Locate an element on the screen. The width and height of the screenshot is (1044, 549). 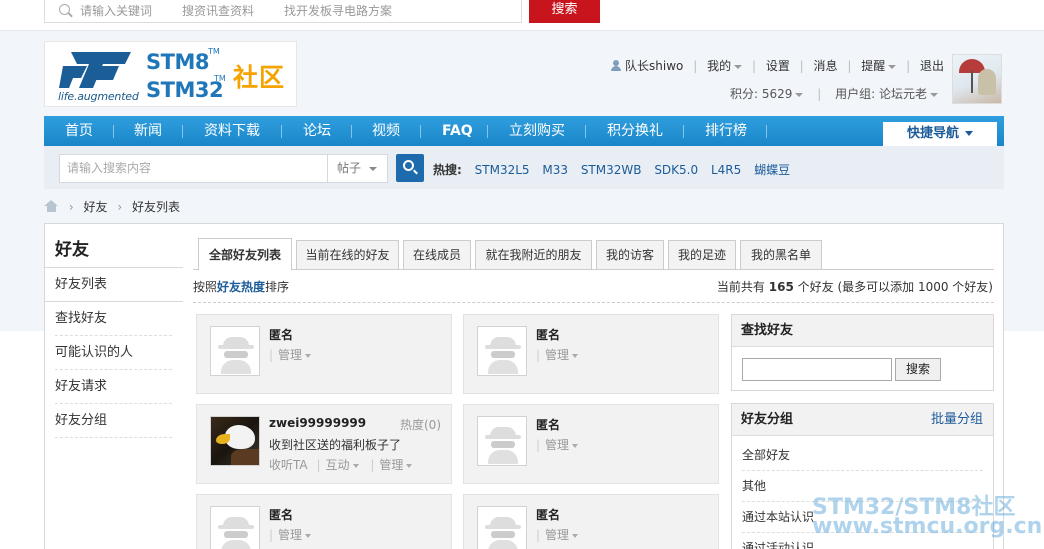
tab-blacklist: 我的黑名单 is located at coordinates (781, 255).